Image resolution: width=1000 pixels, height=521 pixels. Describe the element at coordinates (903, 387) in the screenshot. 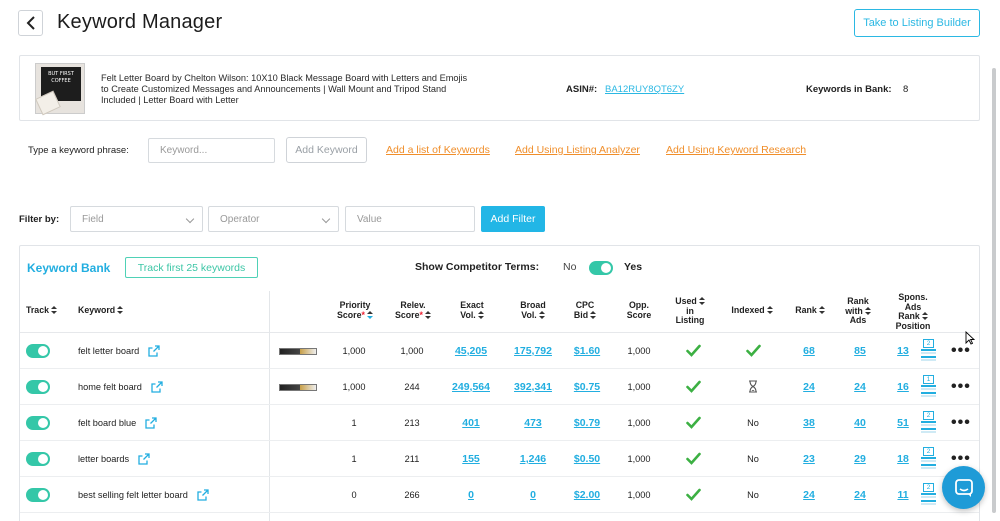

I see `sponsored-rank-link: 16` at that location.